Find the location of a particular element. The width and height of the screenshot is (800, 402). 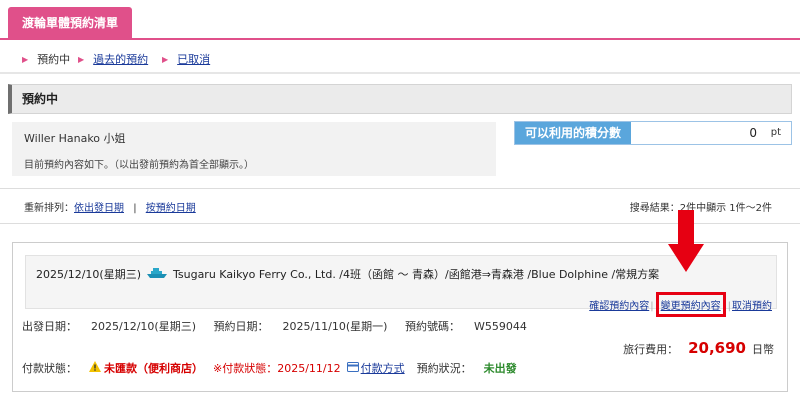

points-box: 可以利用的積分數 0 pt is located at coordinates (653, 133).